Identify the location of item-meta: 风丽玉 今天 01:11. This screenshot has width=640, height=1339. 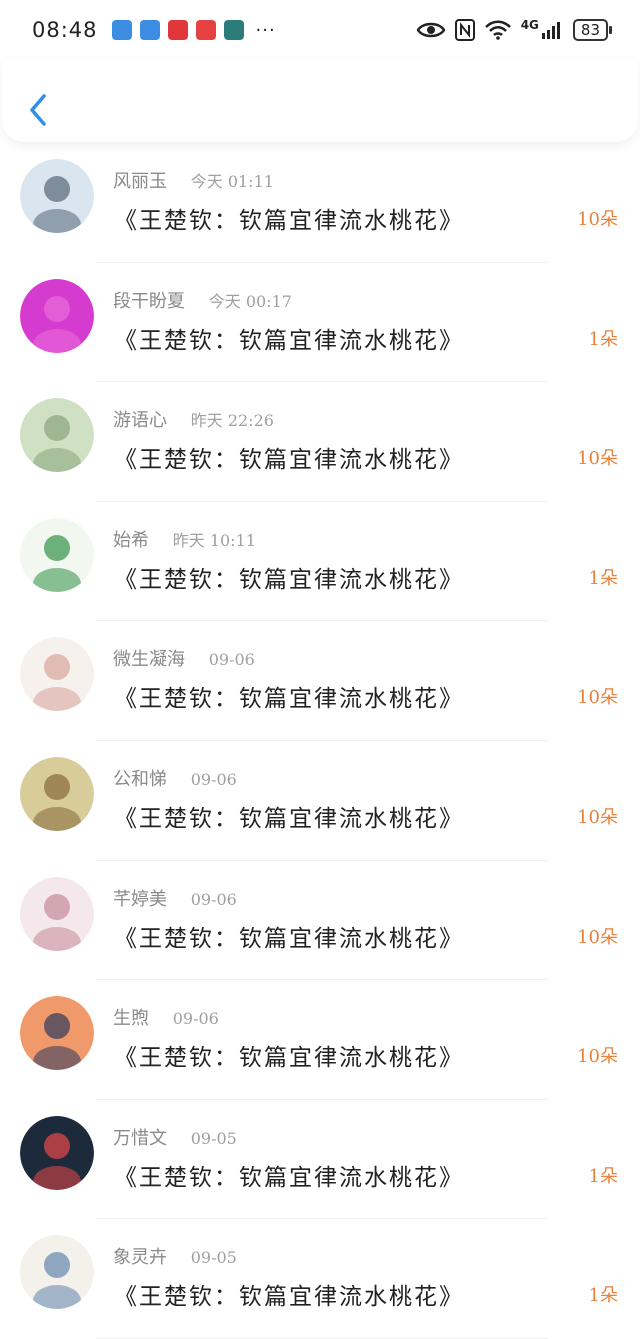
(193, 180).